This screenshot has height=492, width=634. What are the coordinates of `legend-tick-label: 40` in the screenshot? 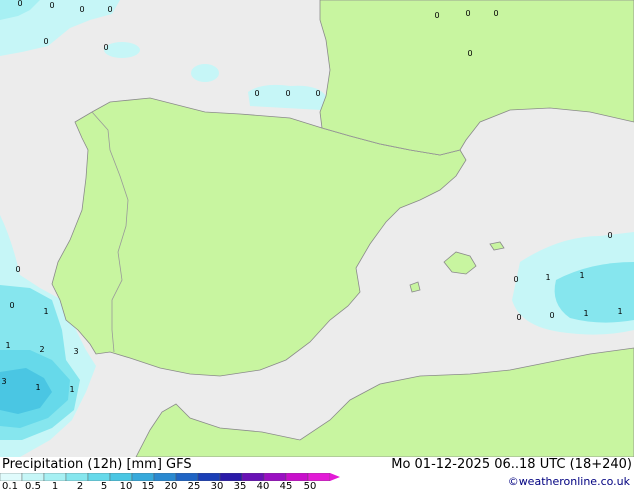 It's located at (263, 486).